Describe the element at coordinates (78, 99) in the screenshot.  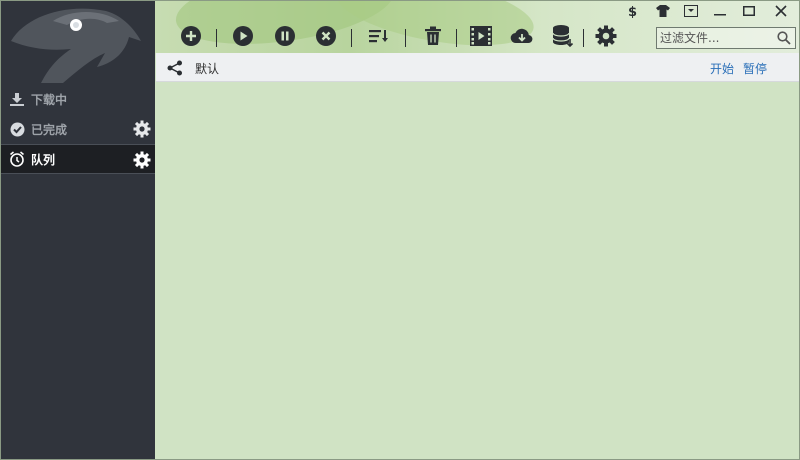
I see `sidebar-item-downloading: 下载中` at that location.